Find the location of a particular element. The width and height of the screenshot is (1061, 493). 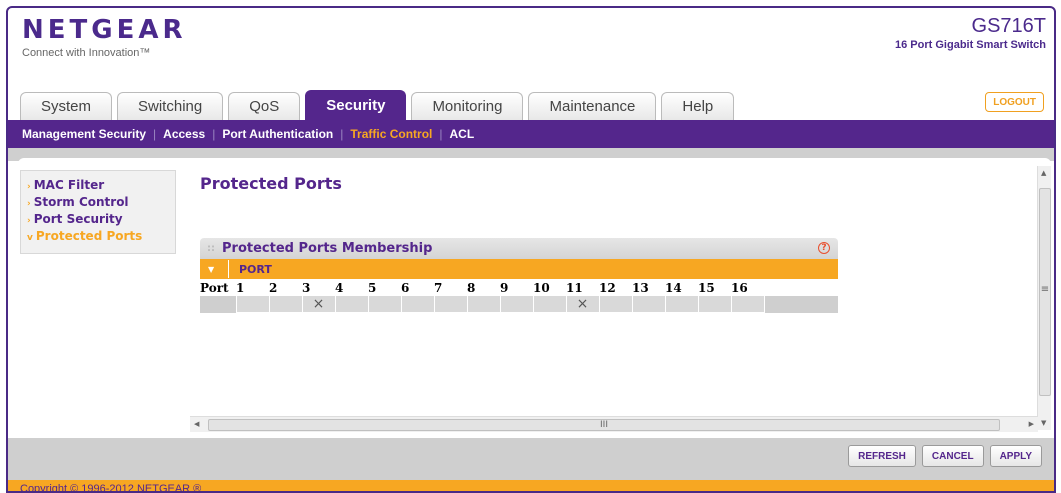

leftnav-item-protected-ports: v Protected Ports is located at coordinates (98, 237).